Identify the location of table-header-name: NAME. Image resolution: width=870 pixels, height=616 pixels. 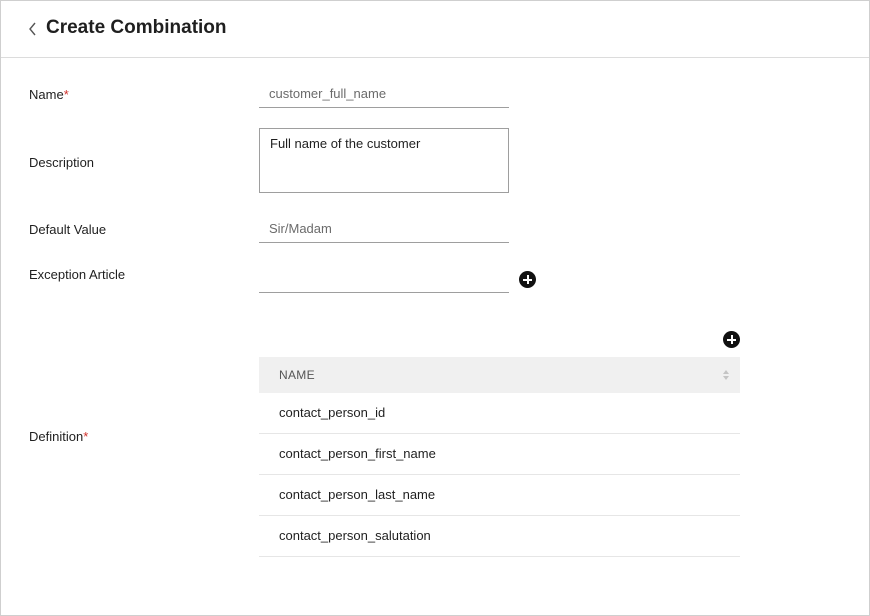
(499, 375).